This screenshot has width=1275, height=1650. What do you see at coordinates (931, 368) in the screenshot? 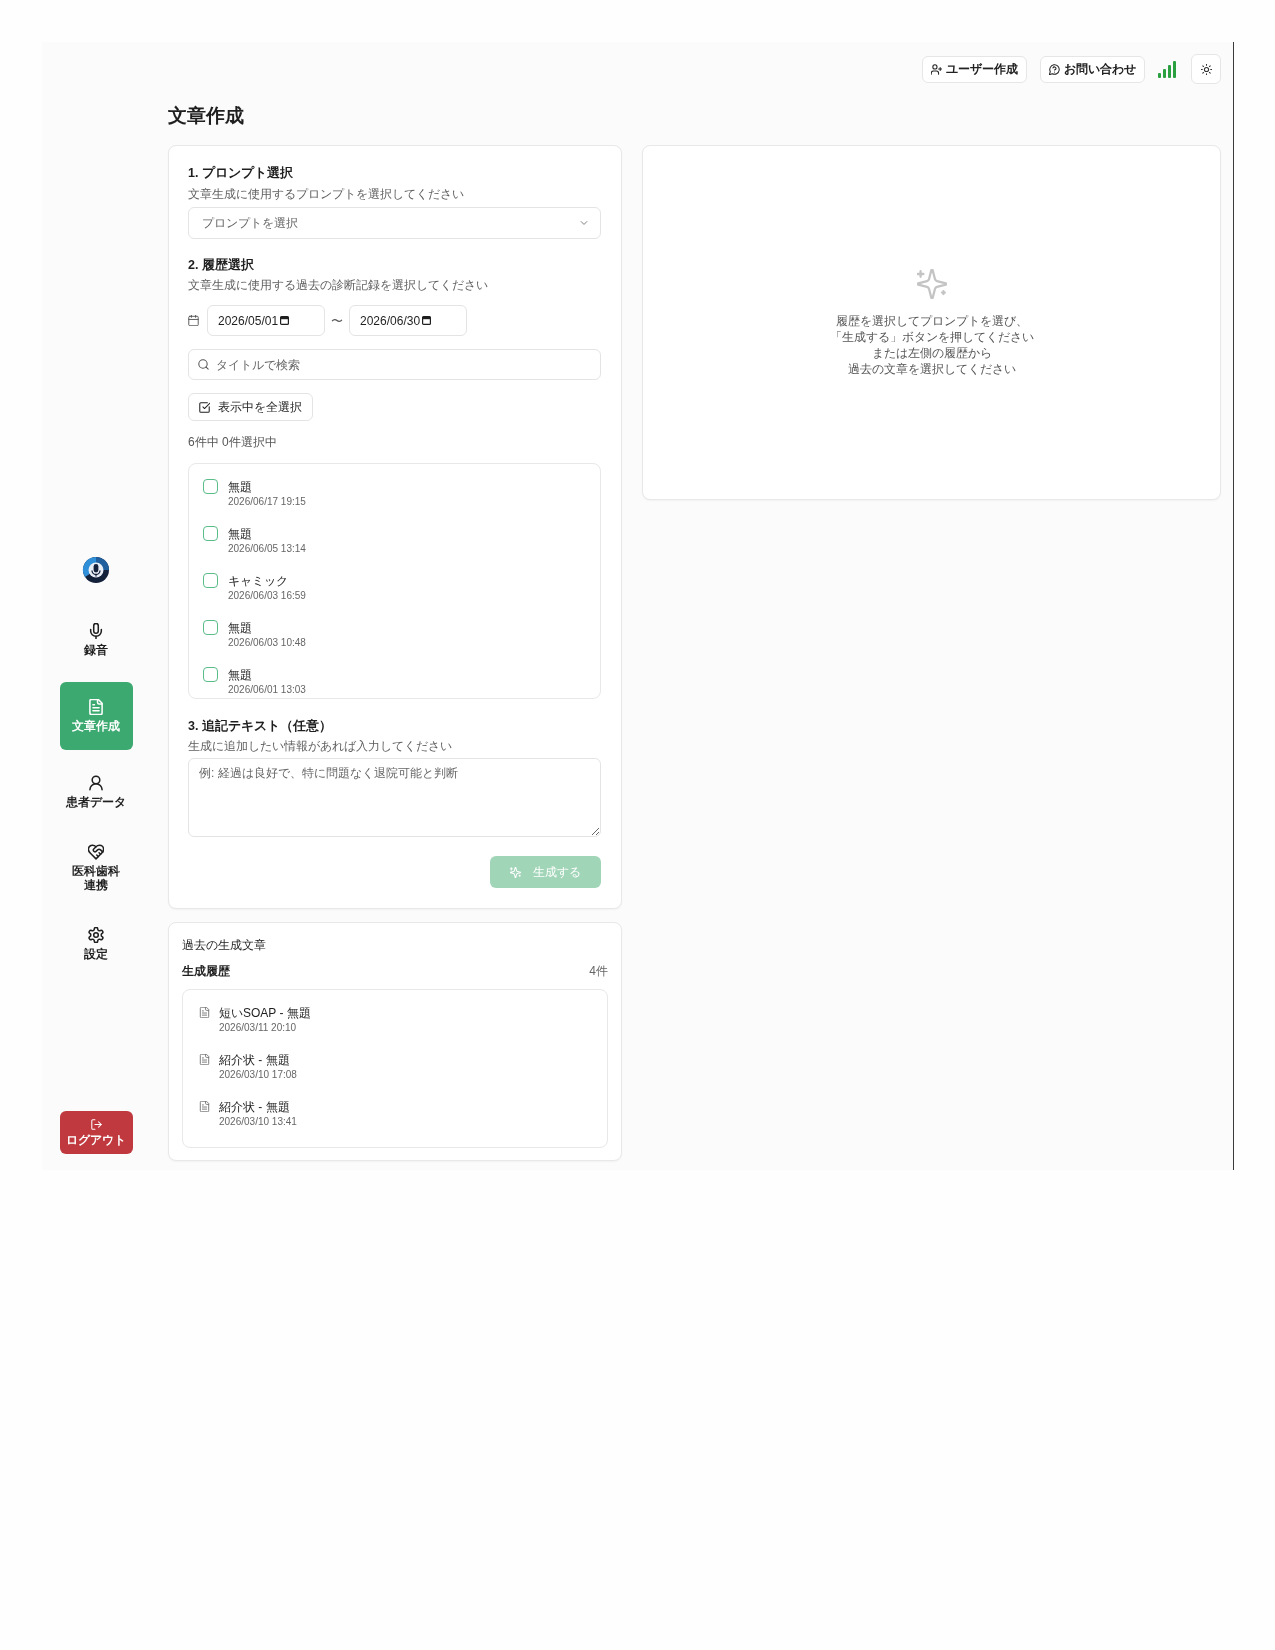
I see `preview-message-line: 過去の文章を選択してください` at bounding box center [931, 368].